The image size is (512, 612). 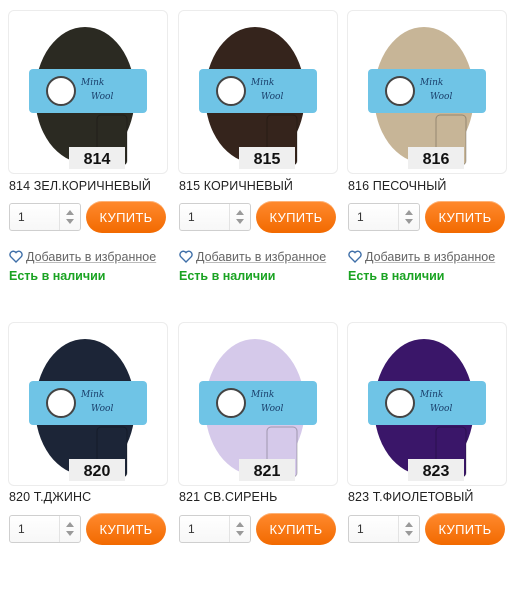 I want to click on yarn-skein-image: Mink Wool 820, so click(x=88, y=410).